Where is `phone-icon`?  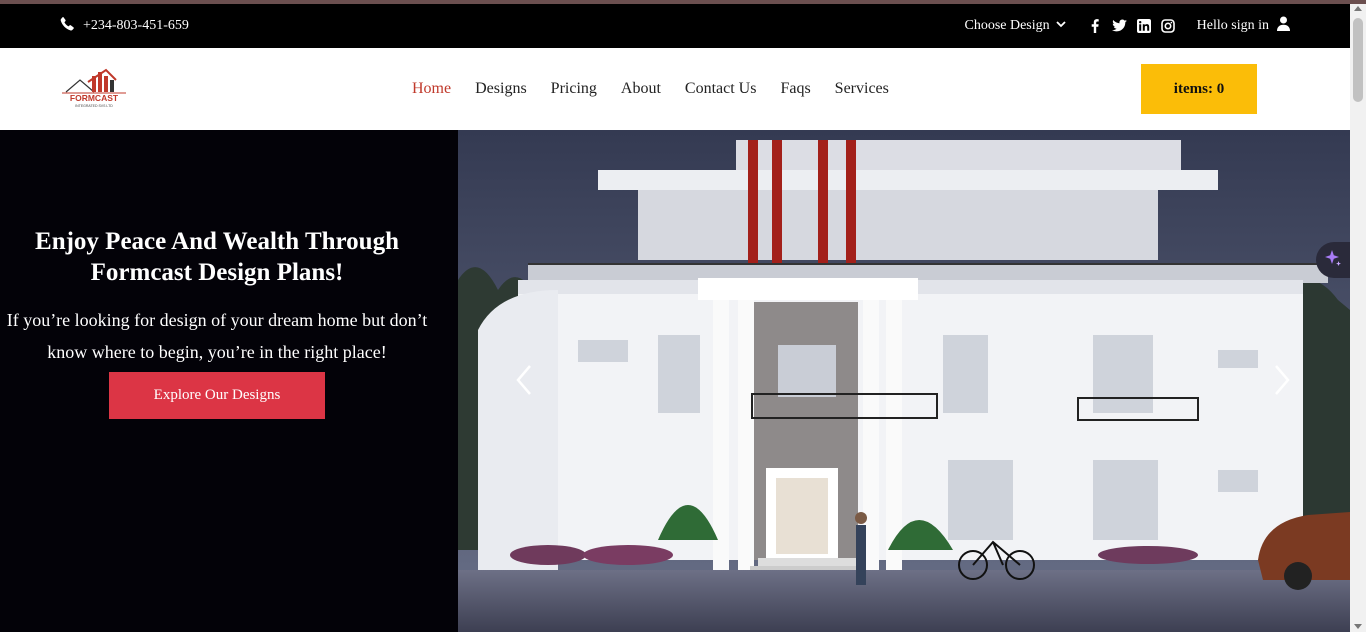
phone-icon is located at coordinates (67, 26).